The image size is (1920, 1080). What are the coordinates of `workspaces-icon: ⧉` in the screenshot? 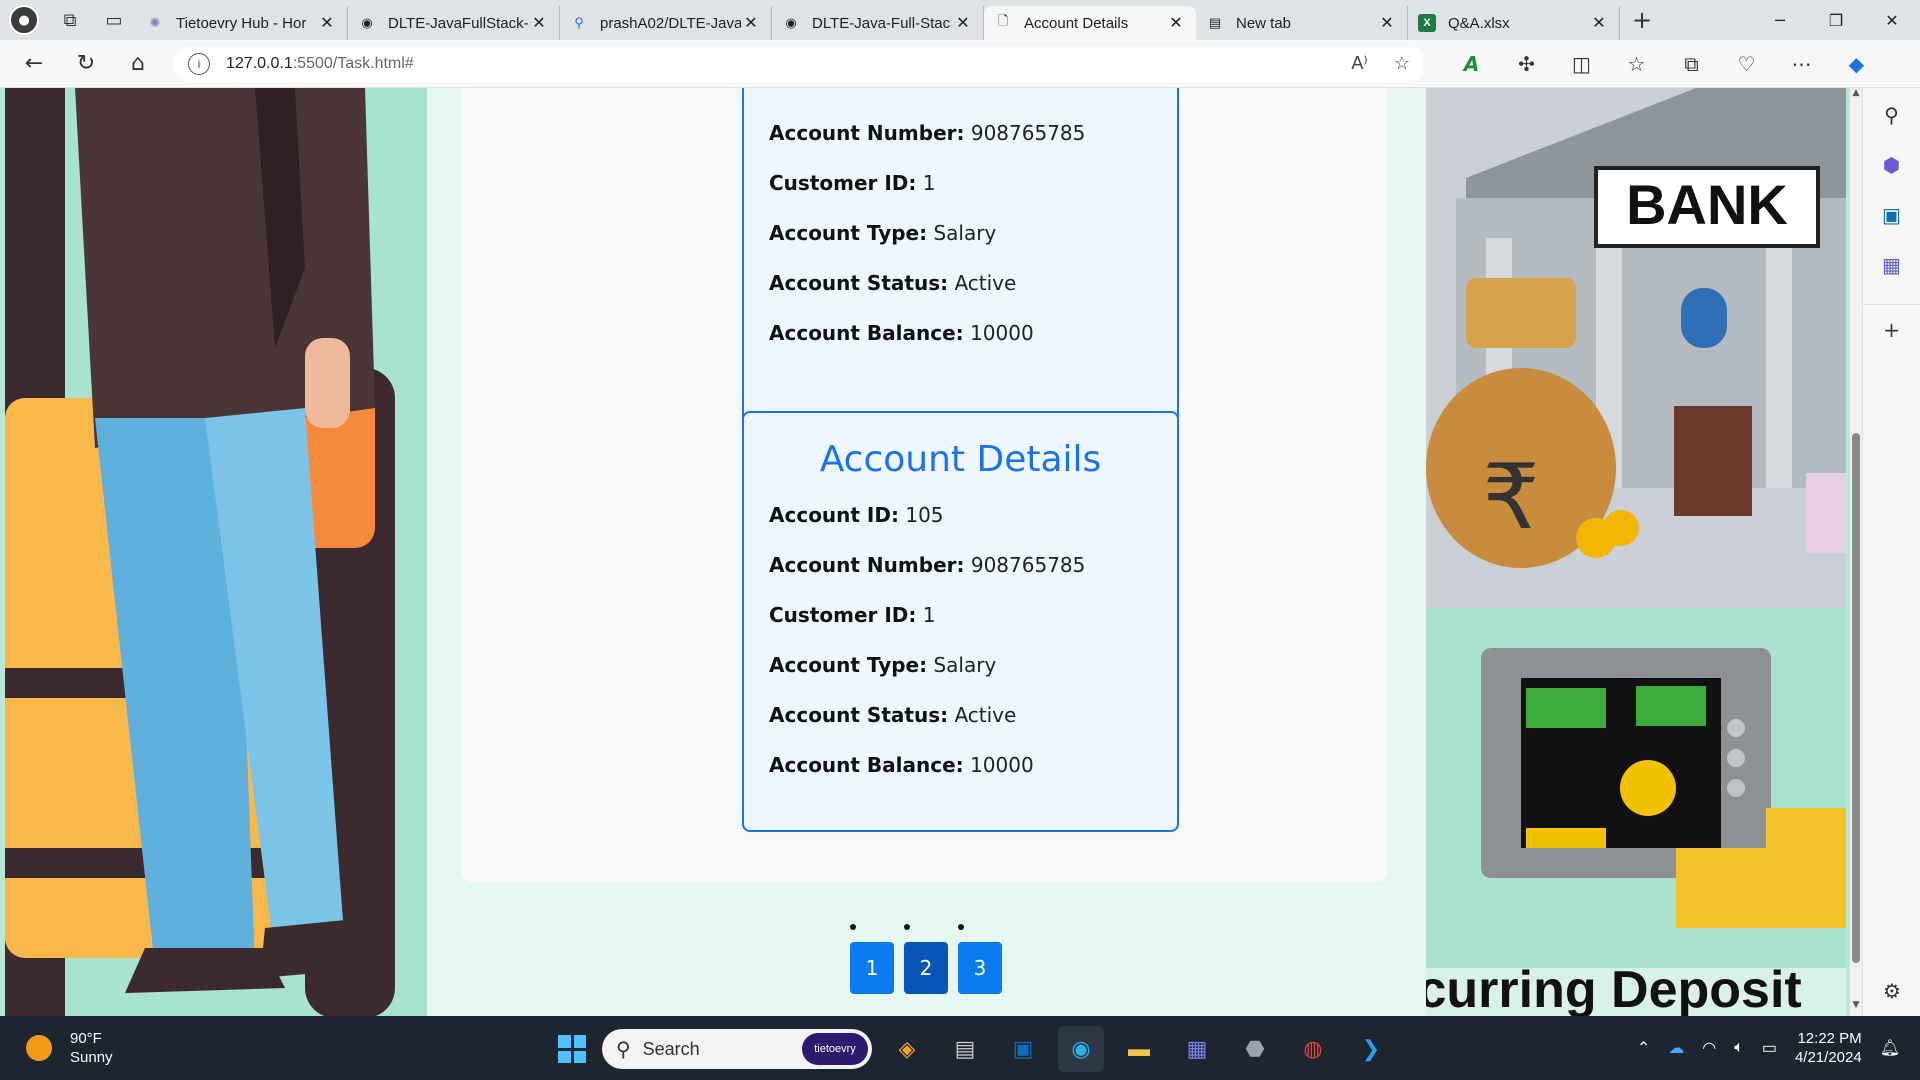 It's located at (70, 20).